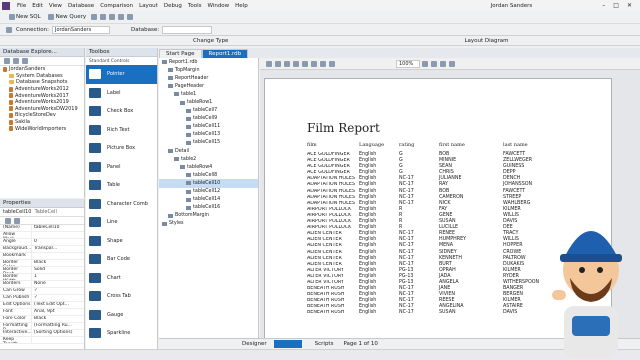  I want to click on new-connection-icon, so click(15, 61).